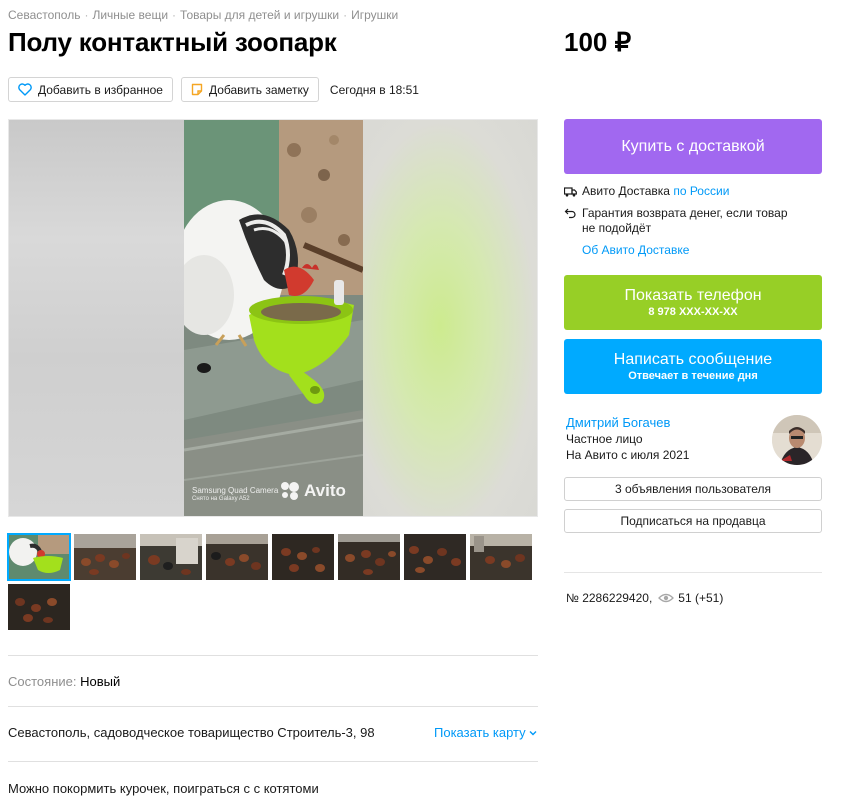 This screenshot has height=808, width=856. What do you see at coordinates (374, 89) in the screenshot?
I see `publish-date: Сегодня в 18:51` at bounding box center [374, 89].